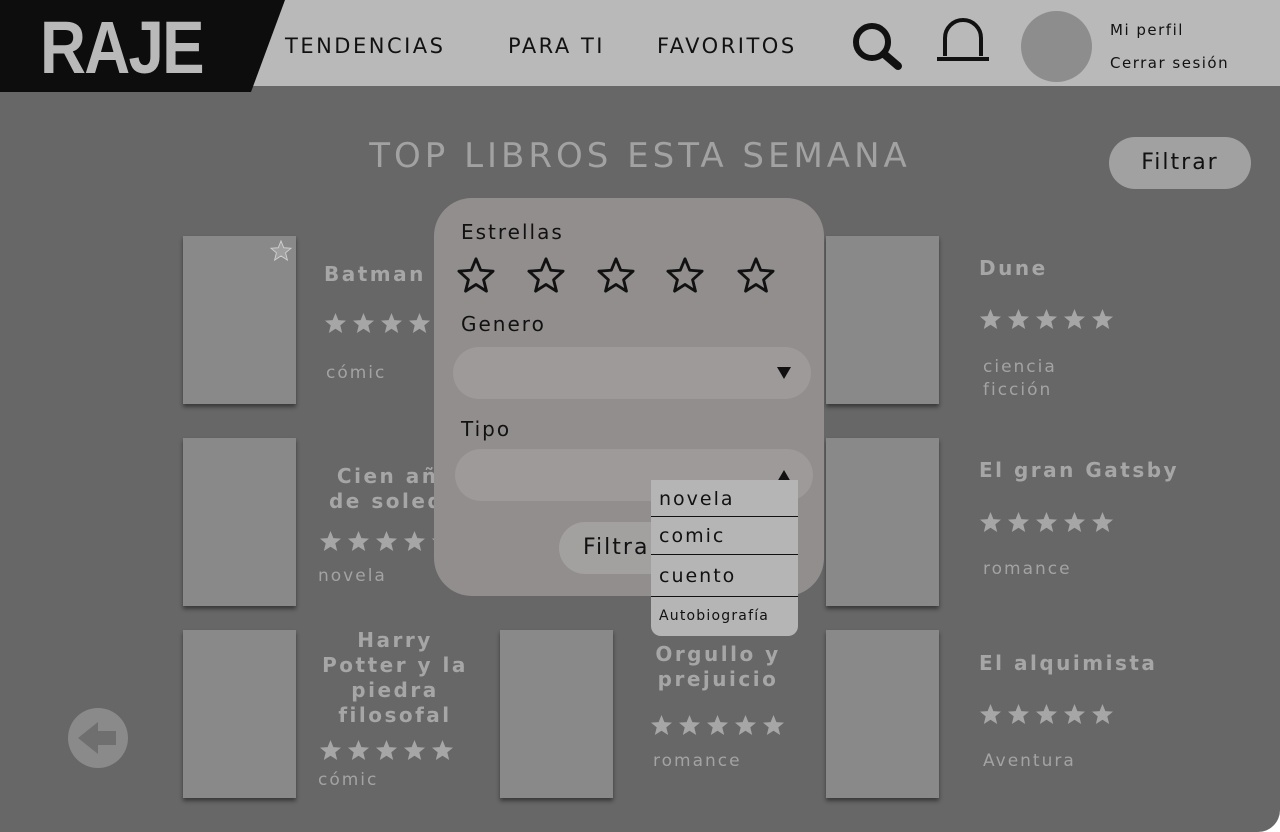 The image size is (1280, 832). What do you see at coordinates (632, 373) in the screenshot?
I see `genero-select` at bounding box center [632, 373].